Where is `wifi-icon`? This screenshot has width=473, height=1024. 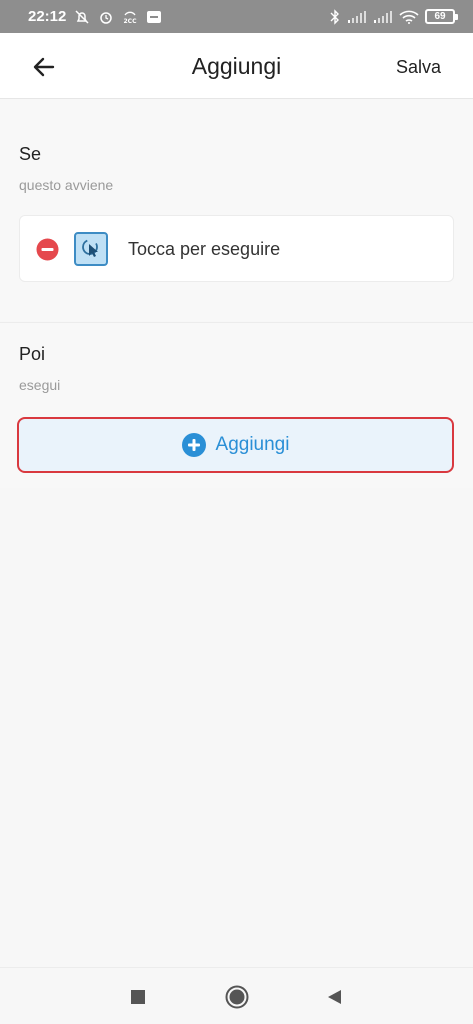
wifi-icon is located at coordinates (409, 17).